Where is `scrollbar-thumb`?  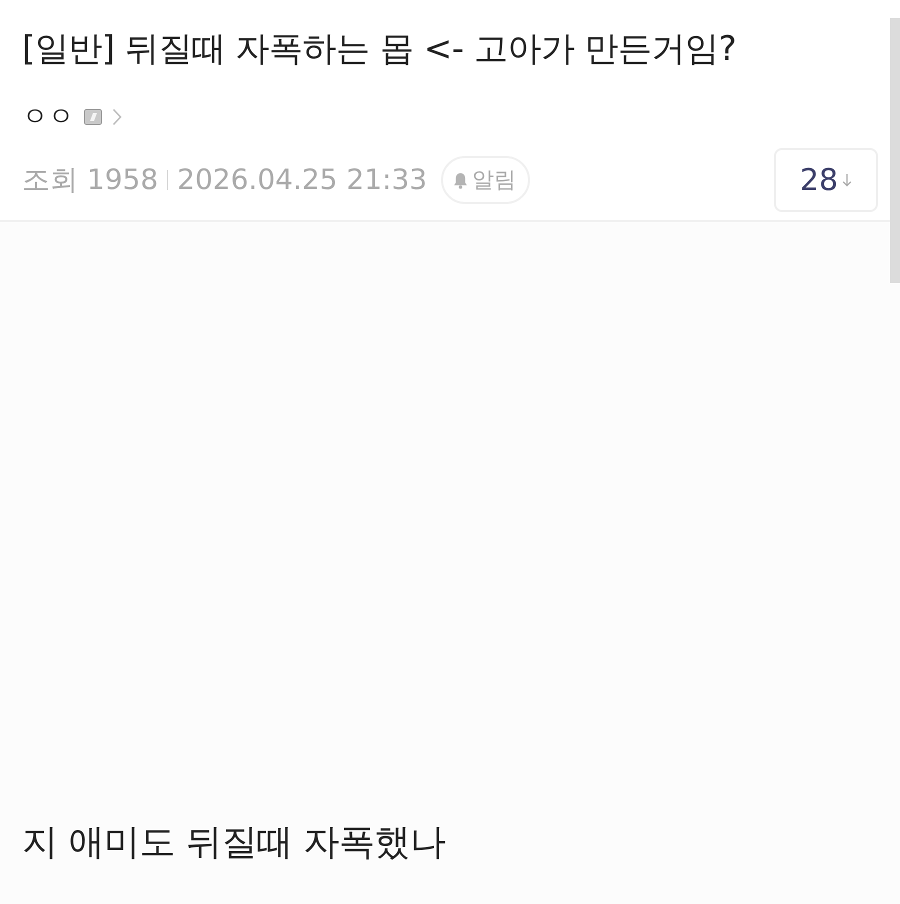 scrollbar-thumb is located at coordinates (895, 150).